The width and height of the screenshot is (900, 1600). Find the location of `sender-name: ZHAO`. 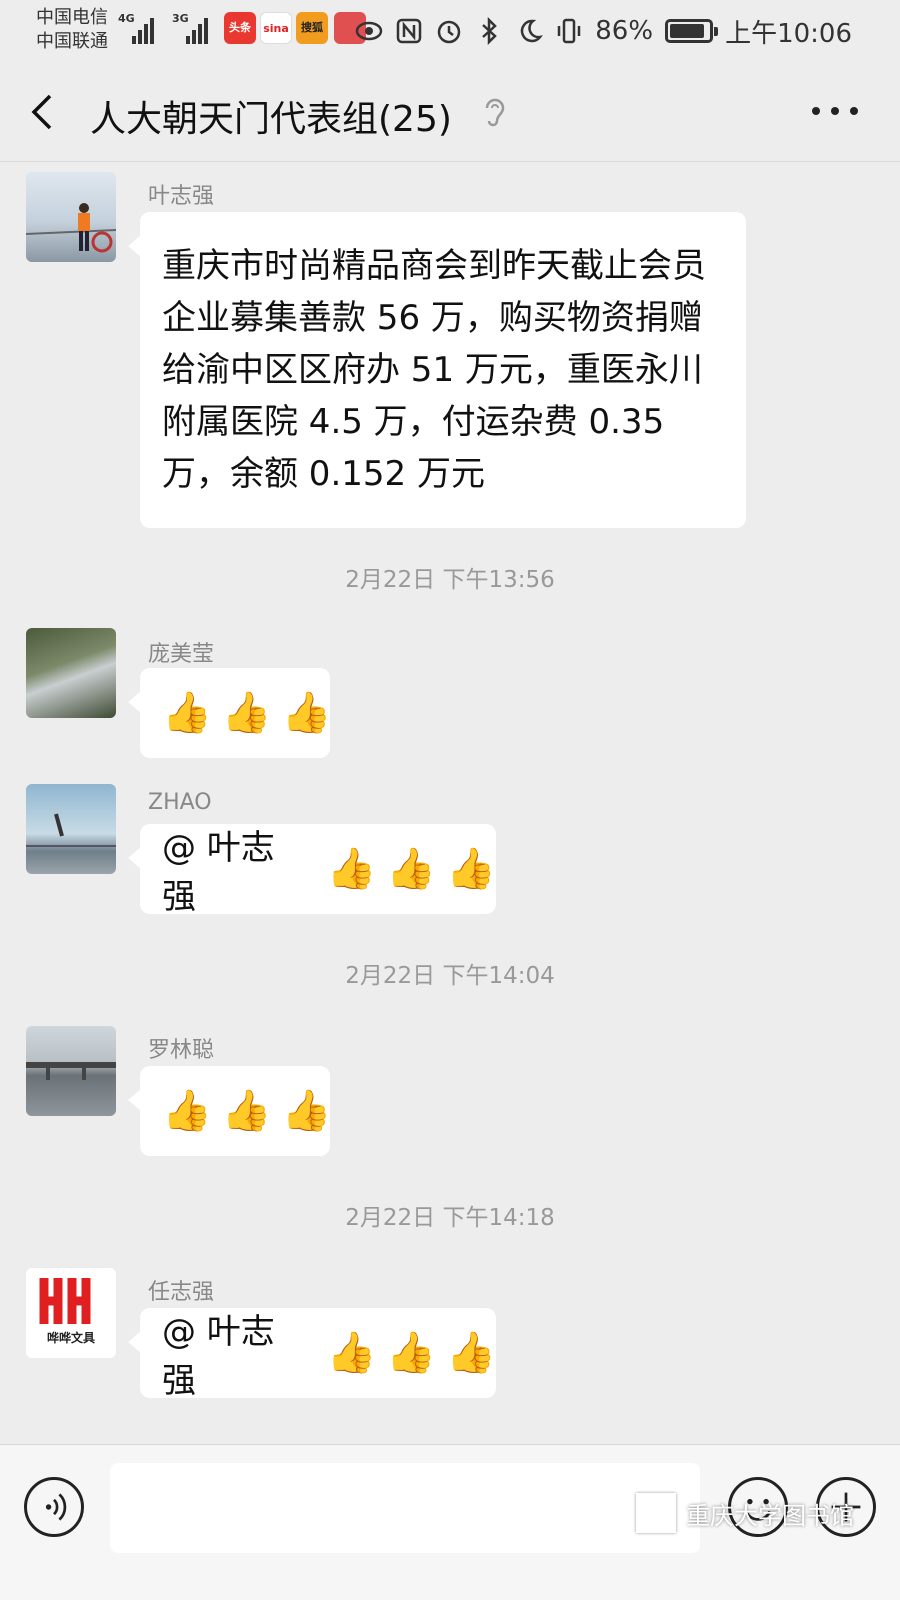

sender-name: ZHAO is located at coordinates (180, 802).